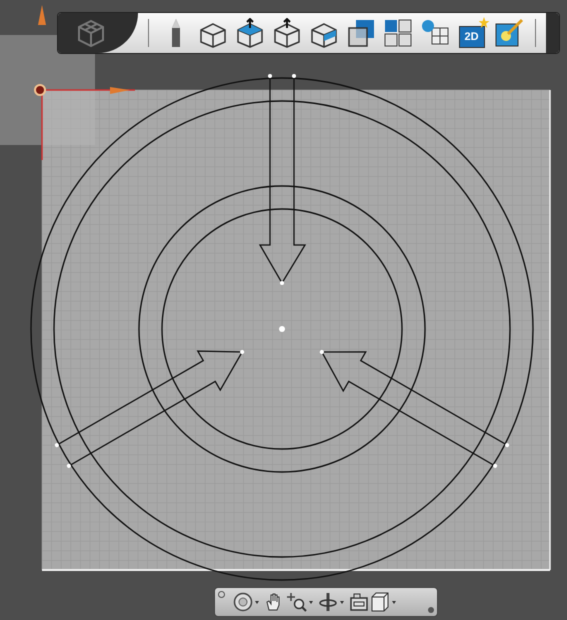  What do you see at coordinates (91, 33) in the screenshot?
I see `cube-grid-icon` at bounding box center [91, 33].